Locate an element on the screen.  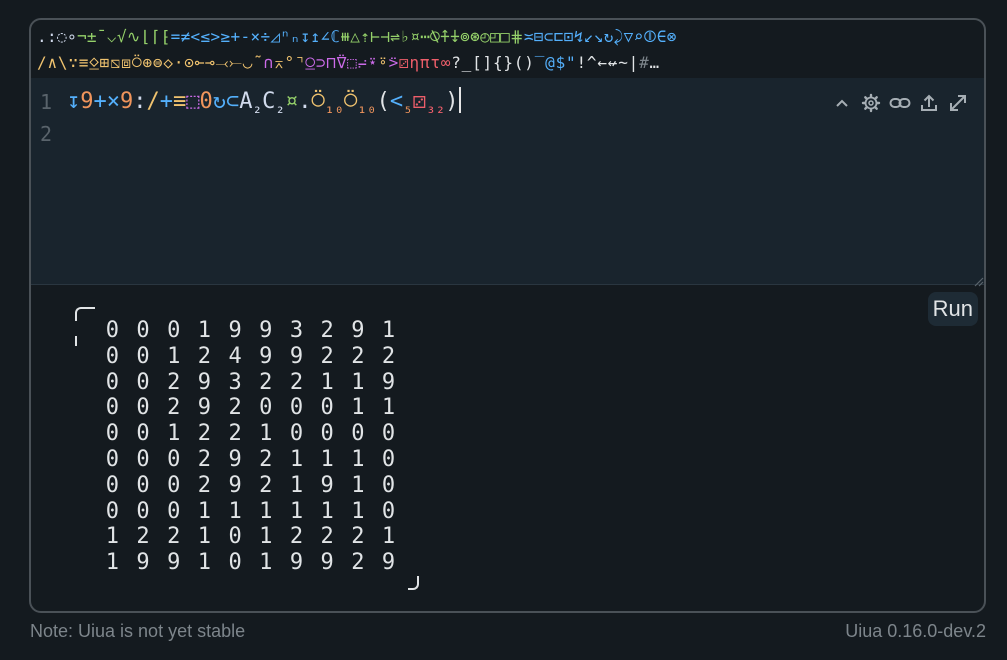
glyph-button: ↙ is located at coordinates (589, 36).